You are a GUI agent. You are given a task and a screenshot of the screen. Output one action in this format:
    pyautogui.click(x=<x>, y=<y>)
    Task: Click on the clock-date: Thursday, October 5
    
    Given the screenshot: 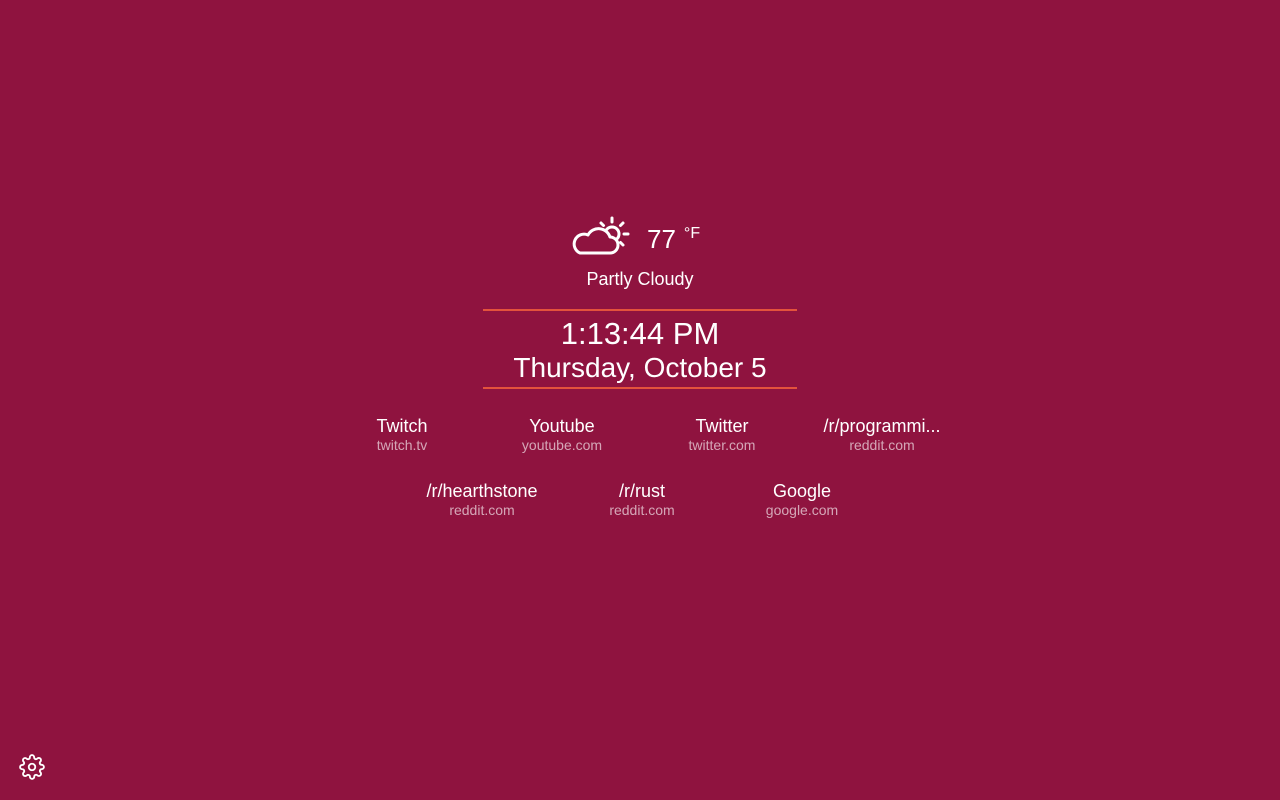 What is the action you would take?
    pyautogui.click(x=640, y=367)
    